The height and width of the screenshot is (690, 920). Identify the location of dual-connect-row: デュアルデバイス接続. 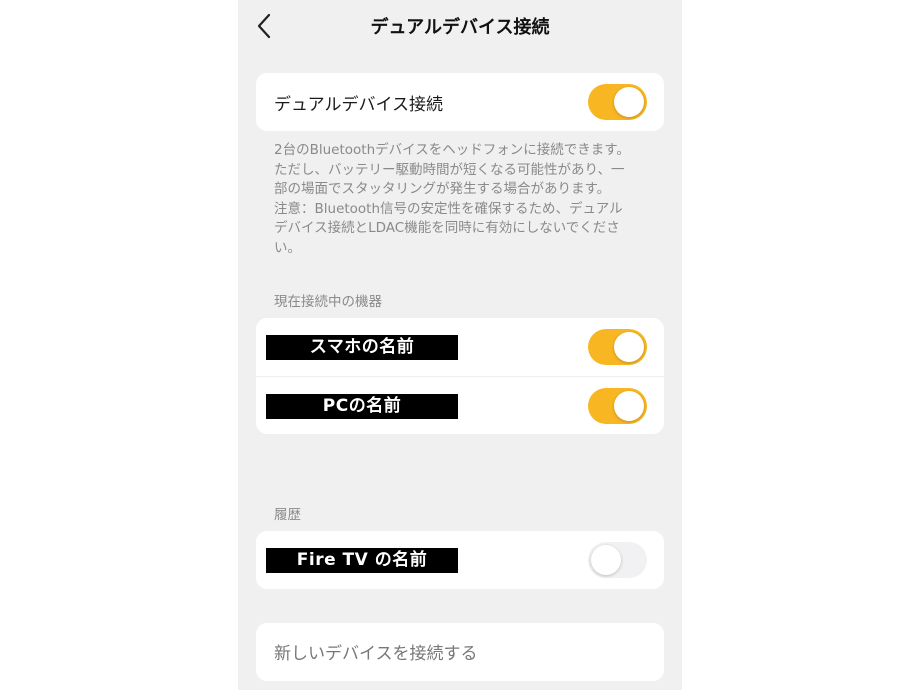
(460, 102).